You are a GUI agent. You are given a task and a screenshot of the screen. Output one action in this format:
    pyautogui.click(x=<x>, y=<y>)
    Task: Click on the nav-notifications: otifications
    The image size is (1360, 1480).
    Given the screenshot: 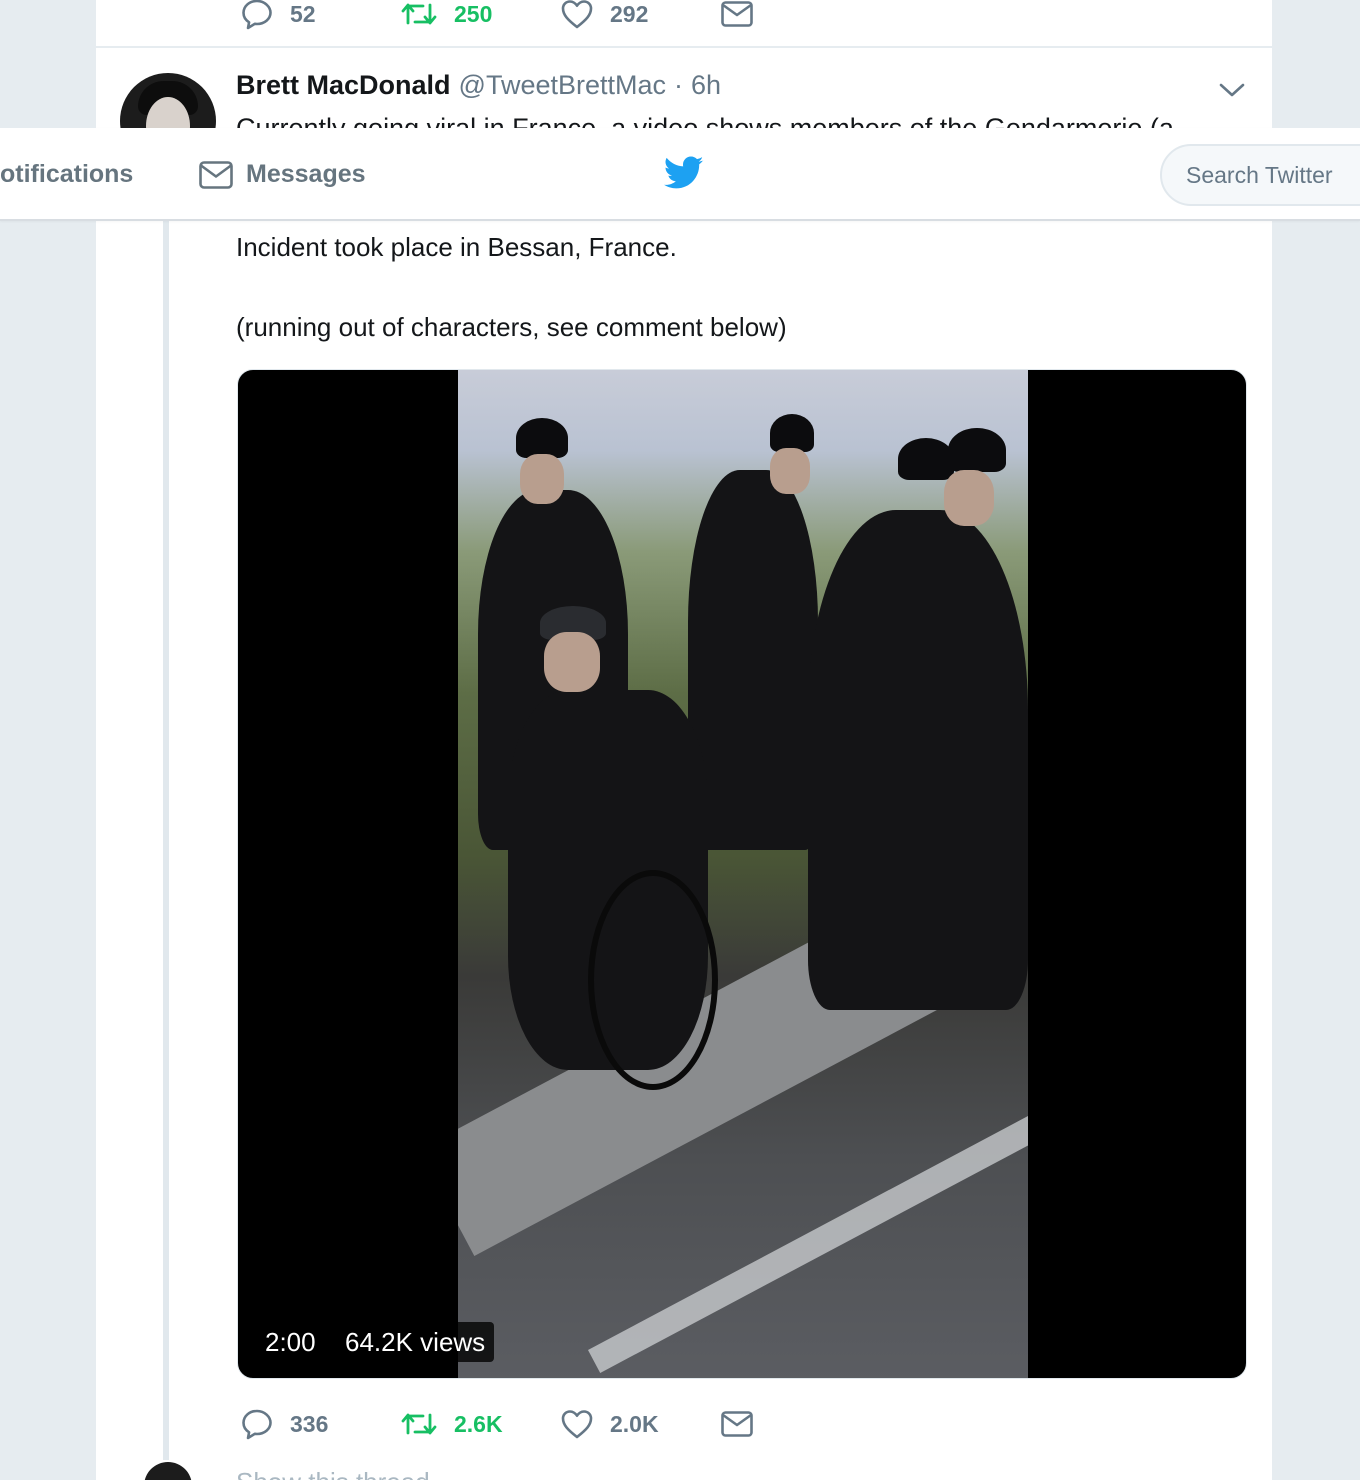 What is the action you would take?
    pyautogui.click(x=66, y=174)
    